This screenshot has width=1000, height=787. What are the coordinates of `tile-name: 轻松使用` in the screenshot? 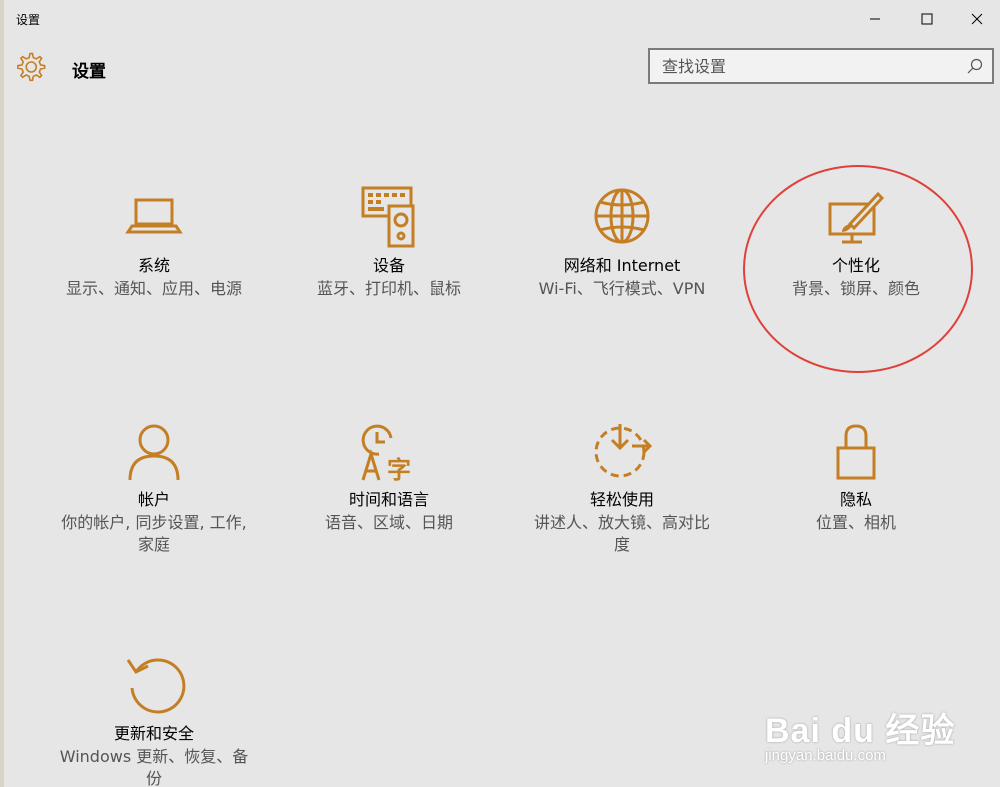 It's located at (621, 499).